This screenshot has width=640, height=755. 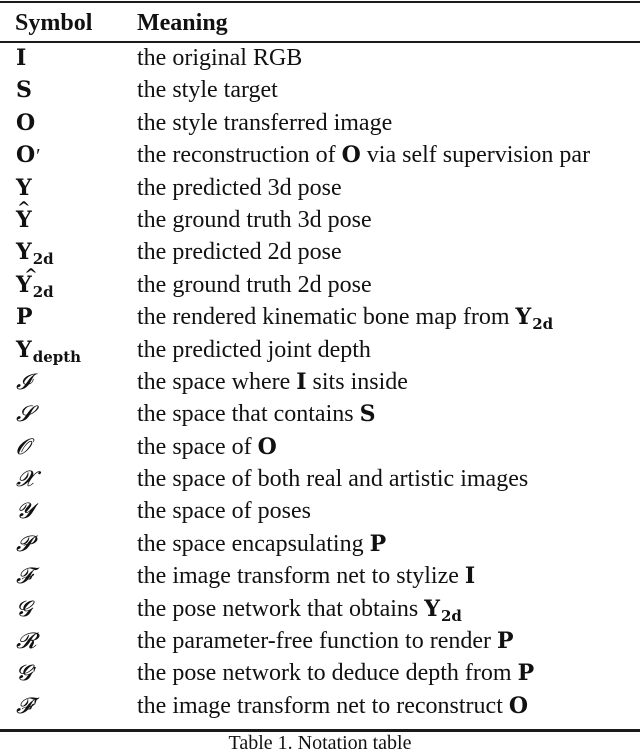 What do you see at coordinates (357, 381) in the screenshot?
I see `meaning-text: sits inside` at bounding box center [357, 381].